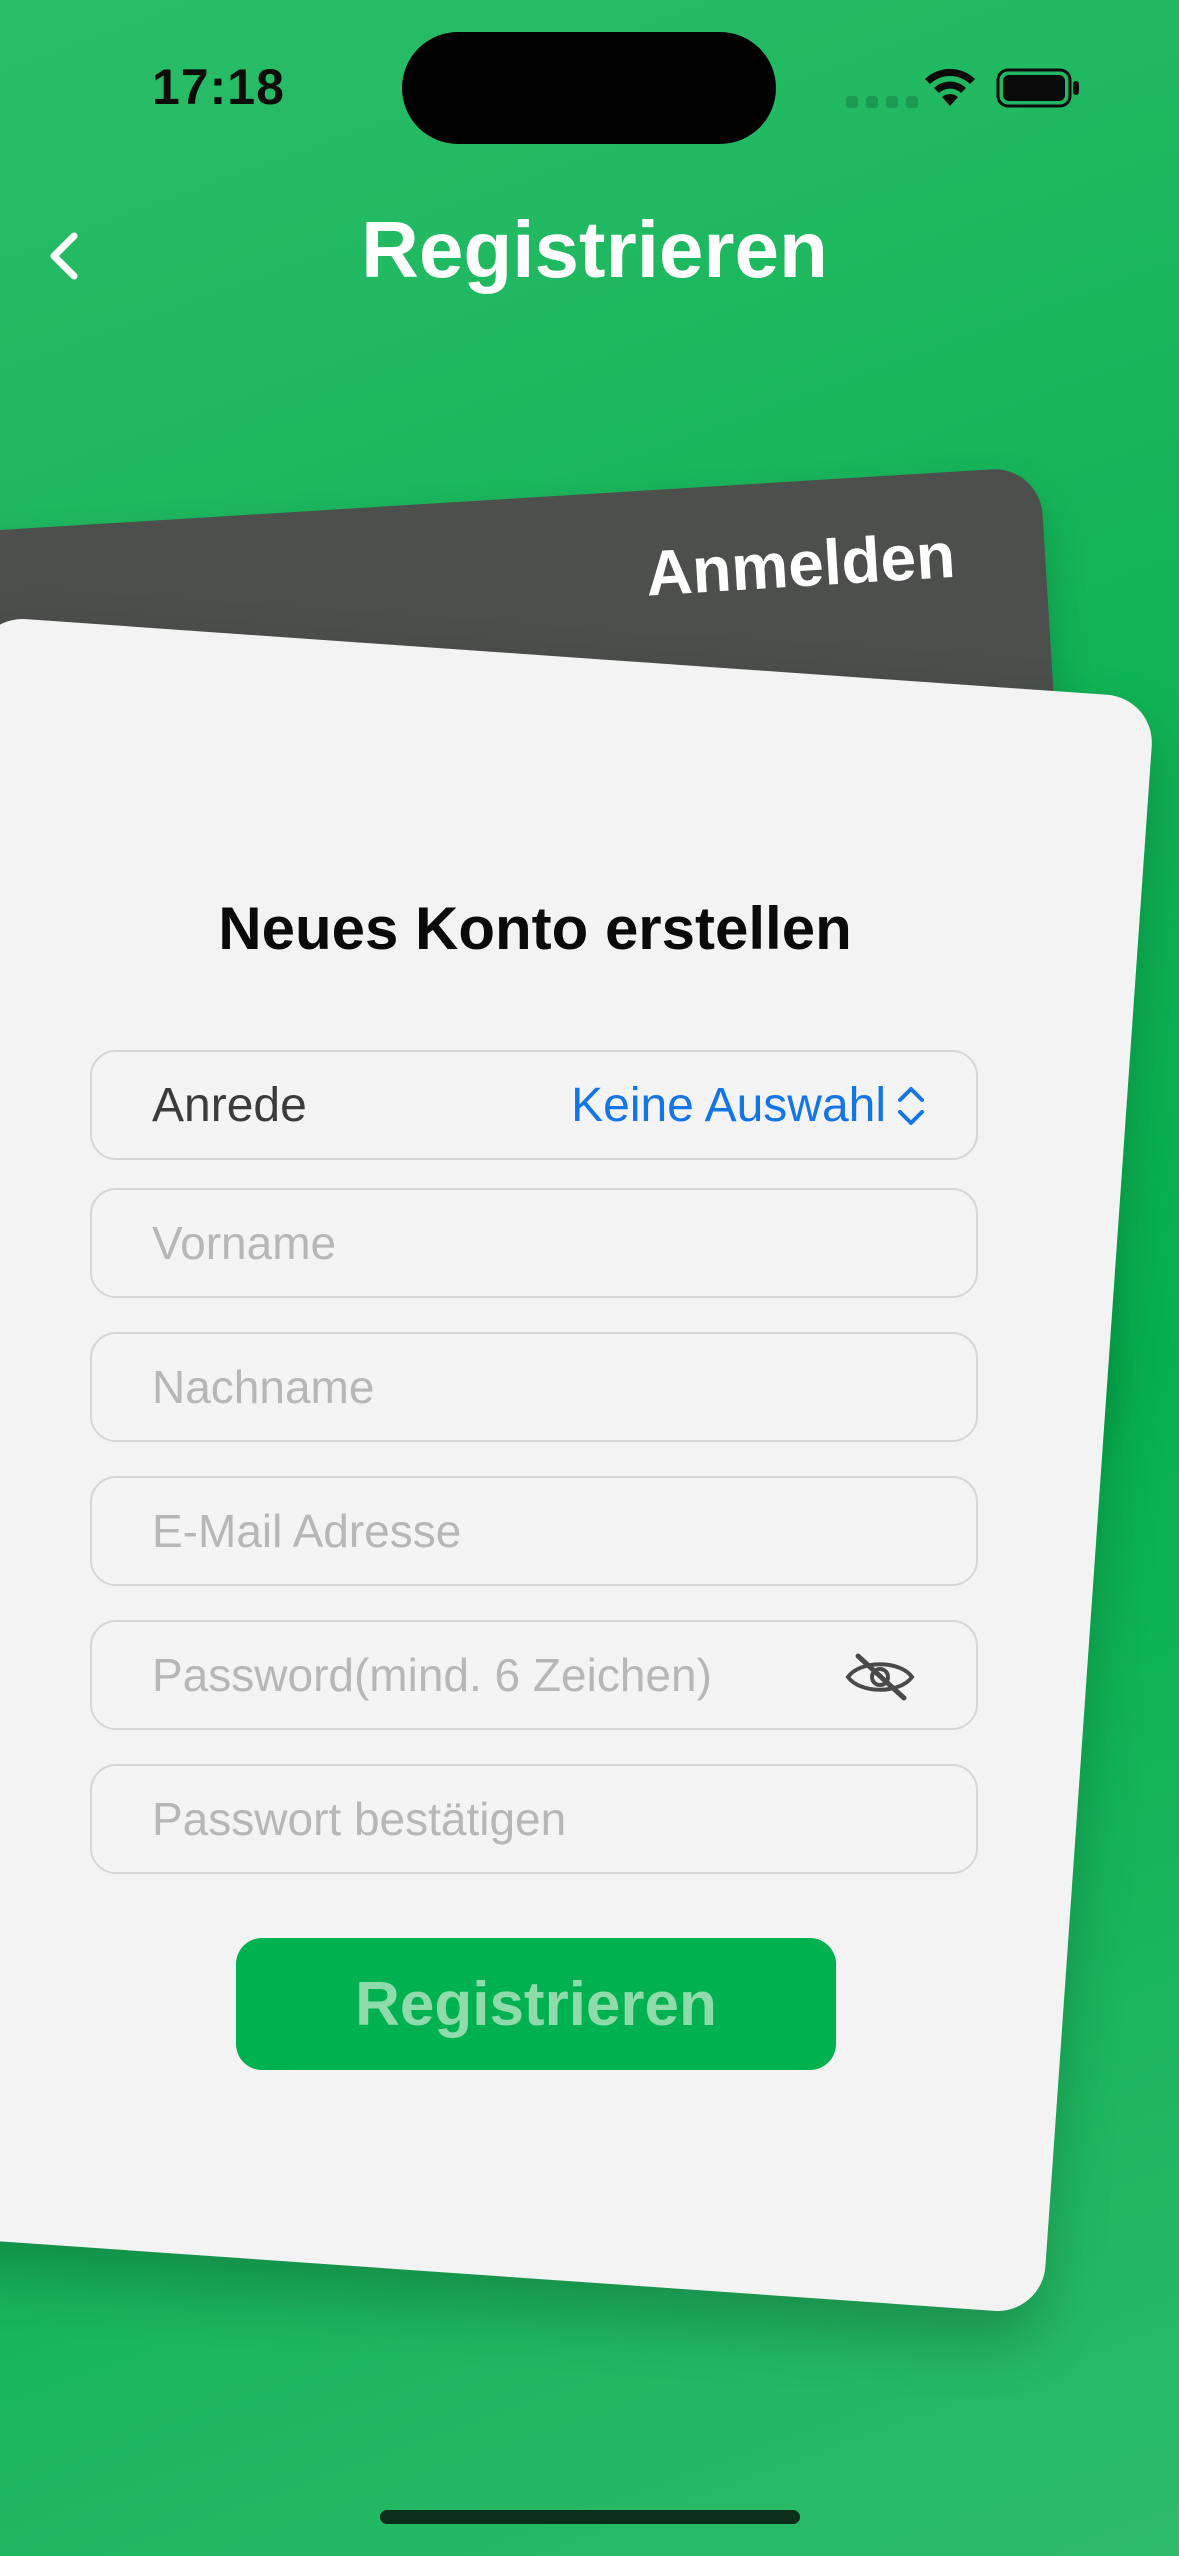 Image resolution: width=1179 pixels, height=2556 pixels. What do you see at coordinates (911, 1106) in the screenshot?
I see `chevron-up-down-icon` at bounding box center [911, 1106].